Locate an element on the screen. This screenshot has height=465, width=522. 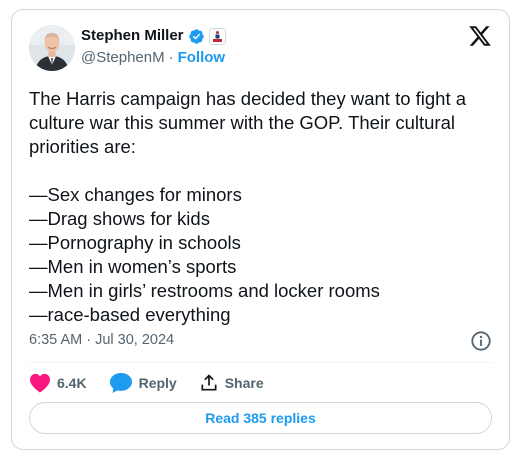
divider is located at coordinates (260, 362).